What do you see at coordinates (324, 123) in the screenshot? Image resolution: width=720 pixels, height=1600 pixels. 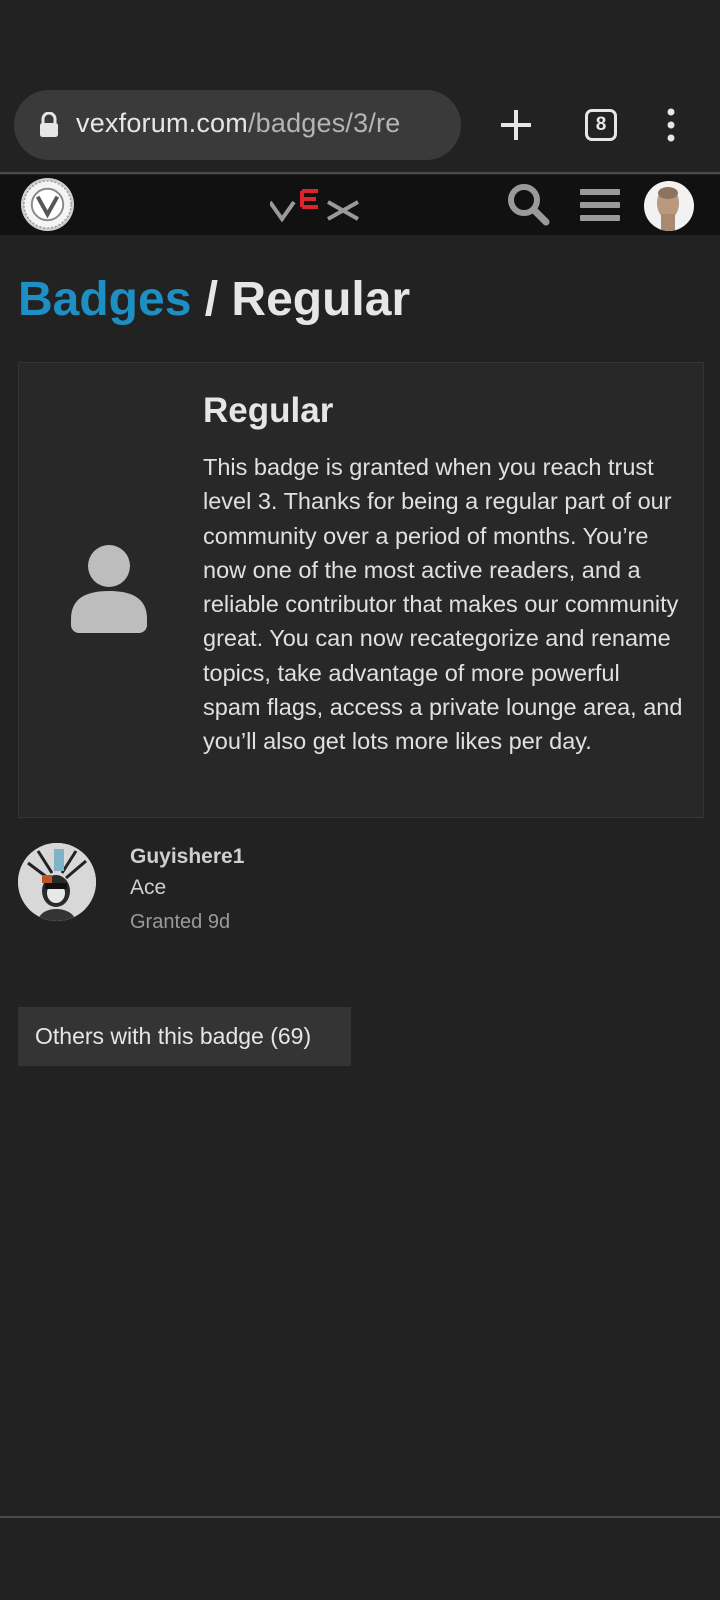 I see `url-path: /badges/3/re` at bounding box center [324, 123].